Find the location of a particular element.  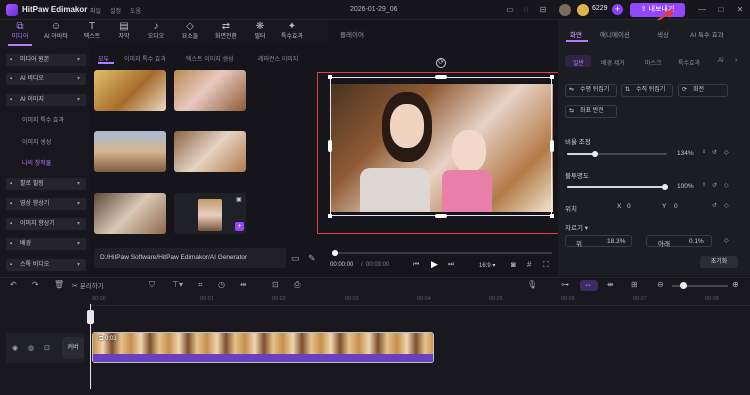

sidebar-item-image-enhancer: ▪ 이미지 향상기 ▾ is located at coordinates (46, 224).